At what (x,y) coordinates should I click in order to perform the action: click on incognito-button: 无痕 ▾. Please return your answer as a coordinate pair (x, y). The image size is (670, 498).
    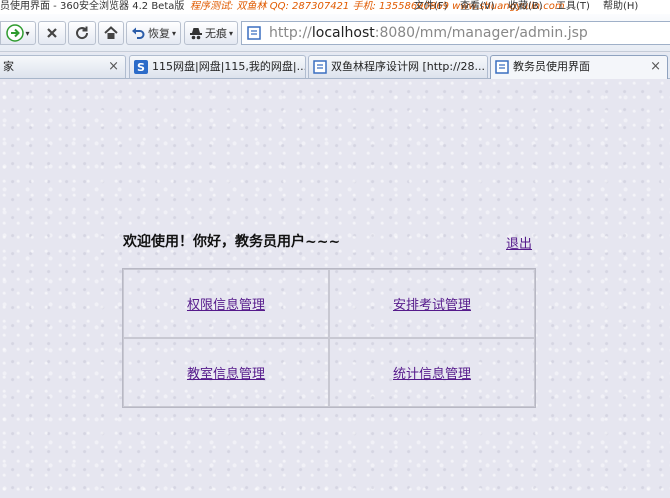
    Looking at the image, I should click on (211, 33).